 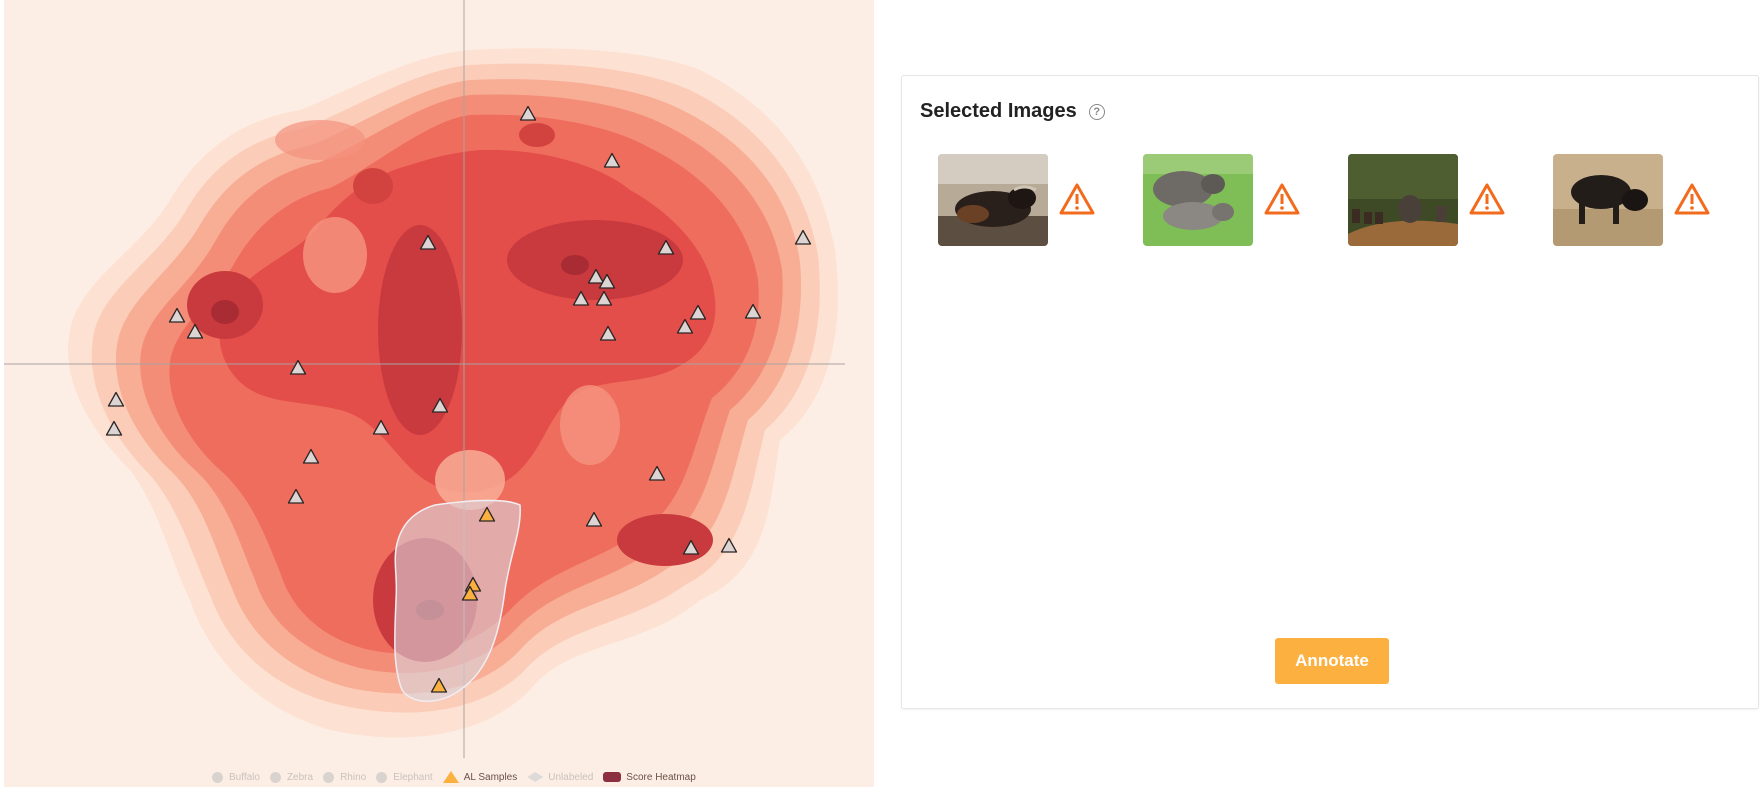 What do you see at coordinates (571, 777) in the screenshot?
I see `legend-label: Unlabeled` at bounding box center [571, 777].